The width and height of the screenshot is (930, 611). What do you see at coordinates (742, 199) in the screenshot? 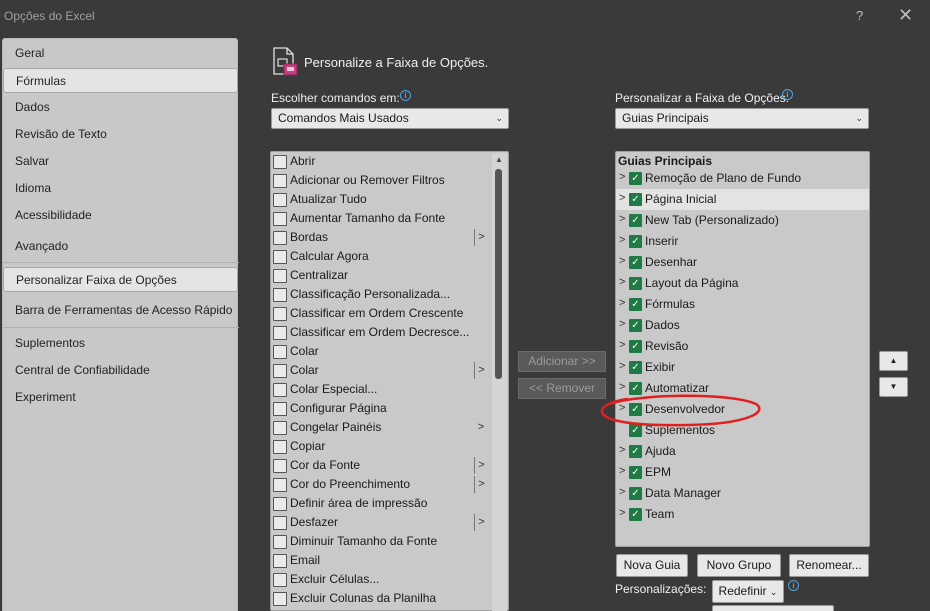
I see `ribbon-tab-item: > ✓ Página Inicial` at bounding box center [742, 199].